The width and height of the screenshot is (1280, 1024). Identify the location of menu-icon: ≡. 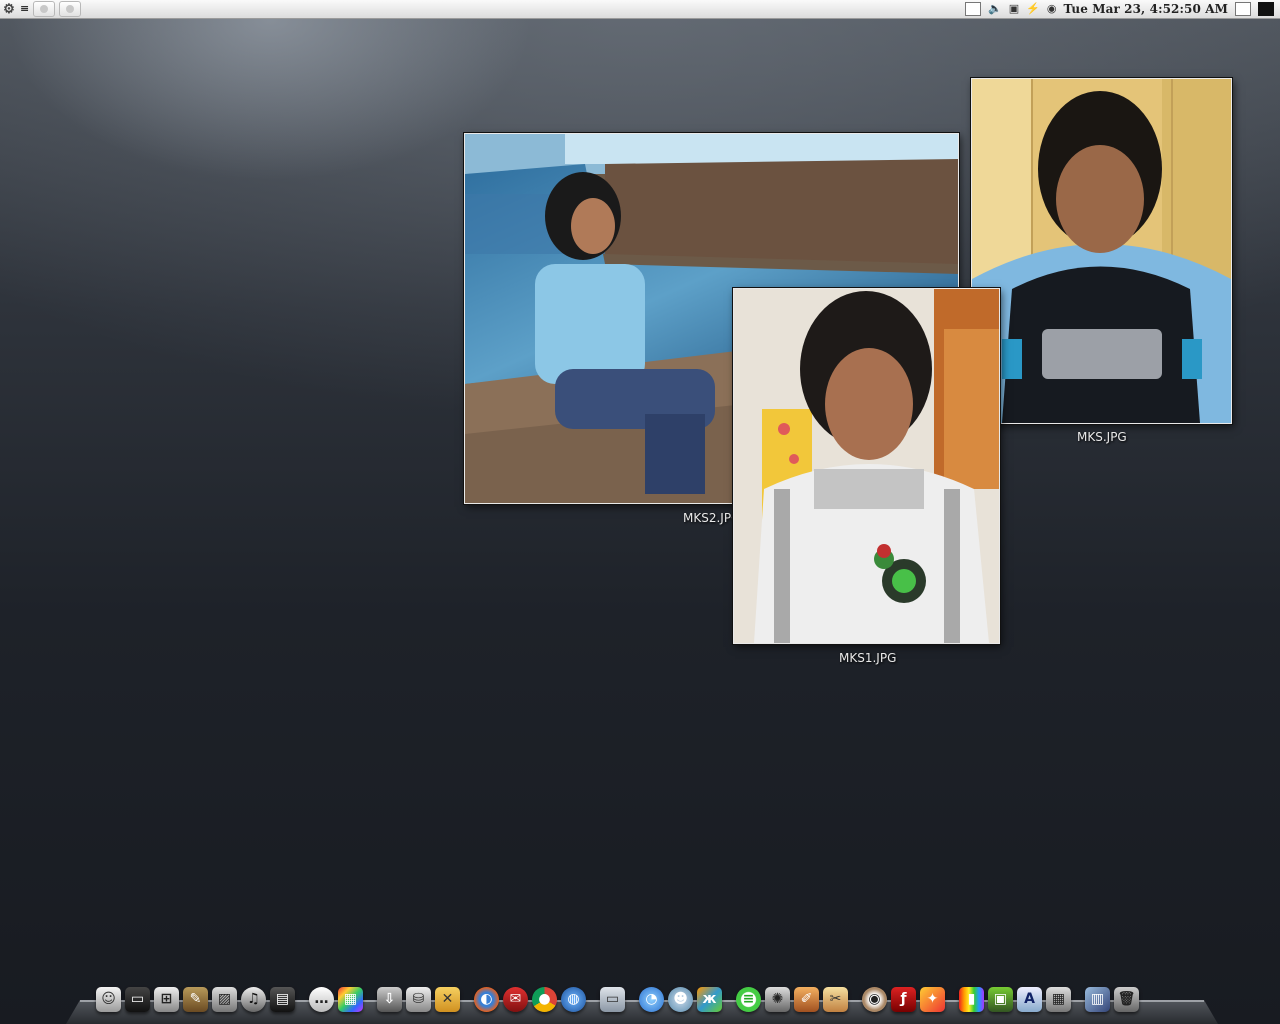
(24, 9).